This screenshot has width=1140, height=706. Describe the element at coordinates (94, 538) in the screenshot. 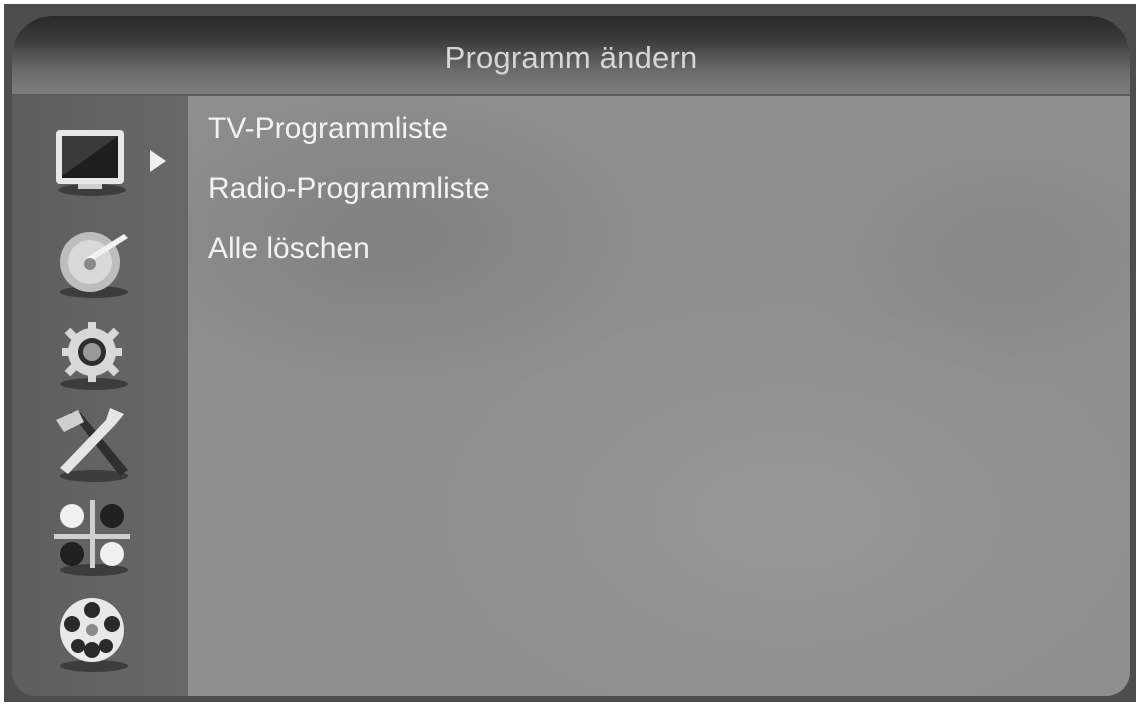

I see `games-icon` at that location.